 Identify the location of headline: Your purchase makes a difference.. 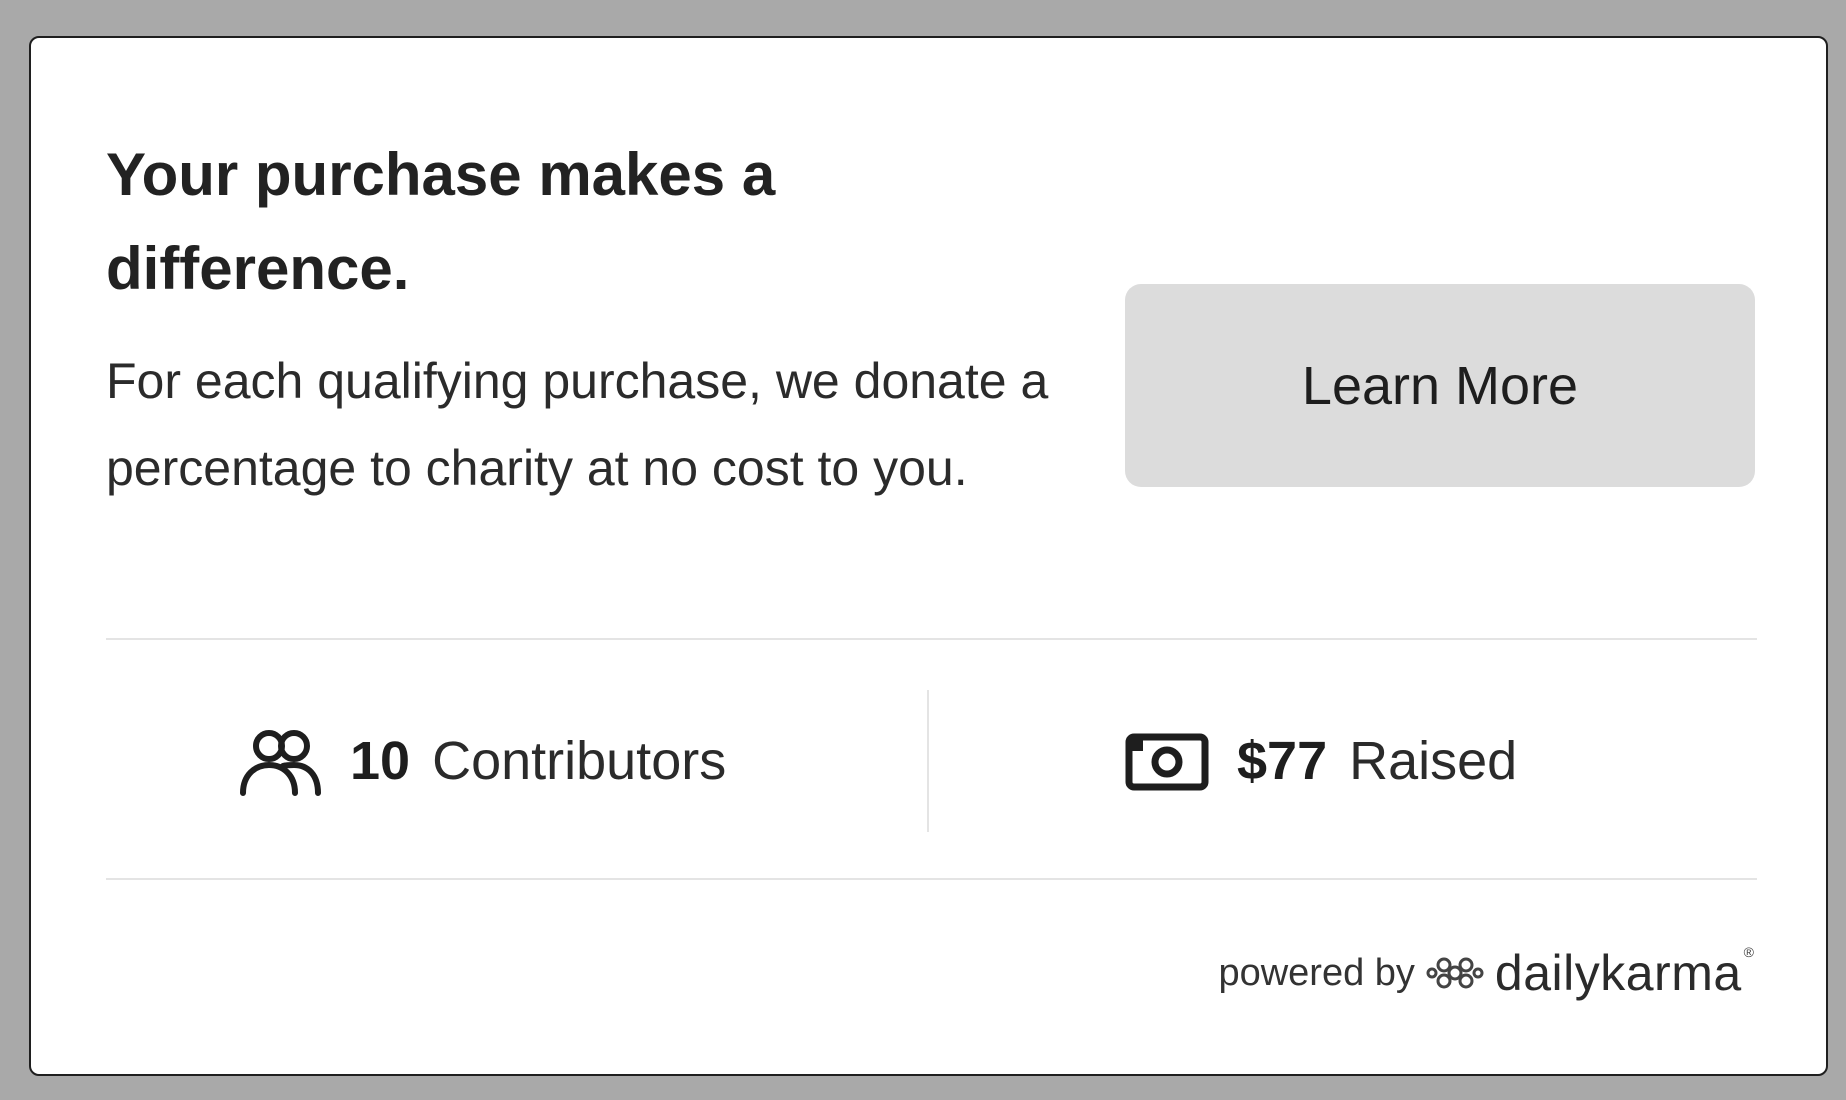
(441, 221).